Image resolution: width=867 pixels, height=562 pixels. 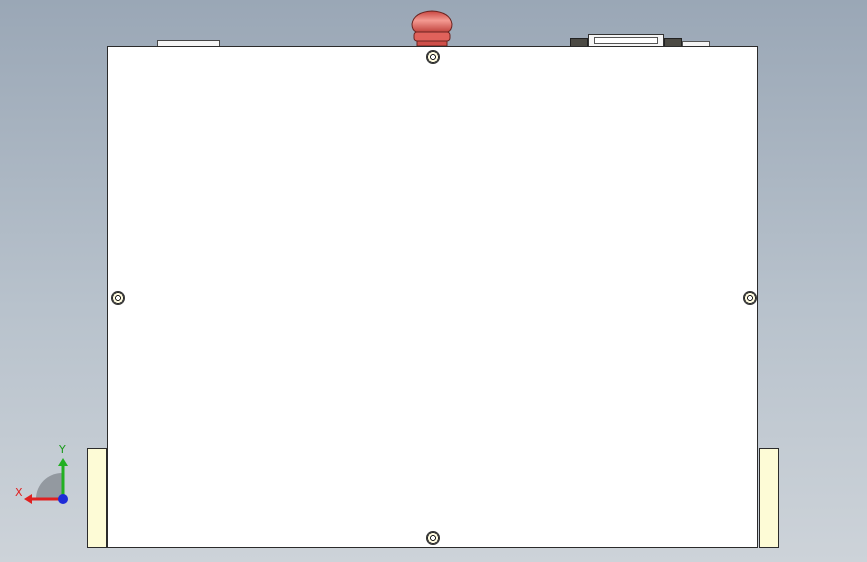 What do you see at coordinates (433, 57) in the screenshot?
I see `top-screw` at bounding box center [433, 57].